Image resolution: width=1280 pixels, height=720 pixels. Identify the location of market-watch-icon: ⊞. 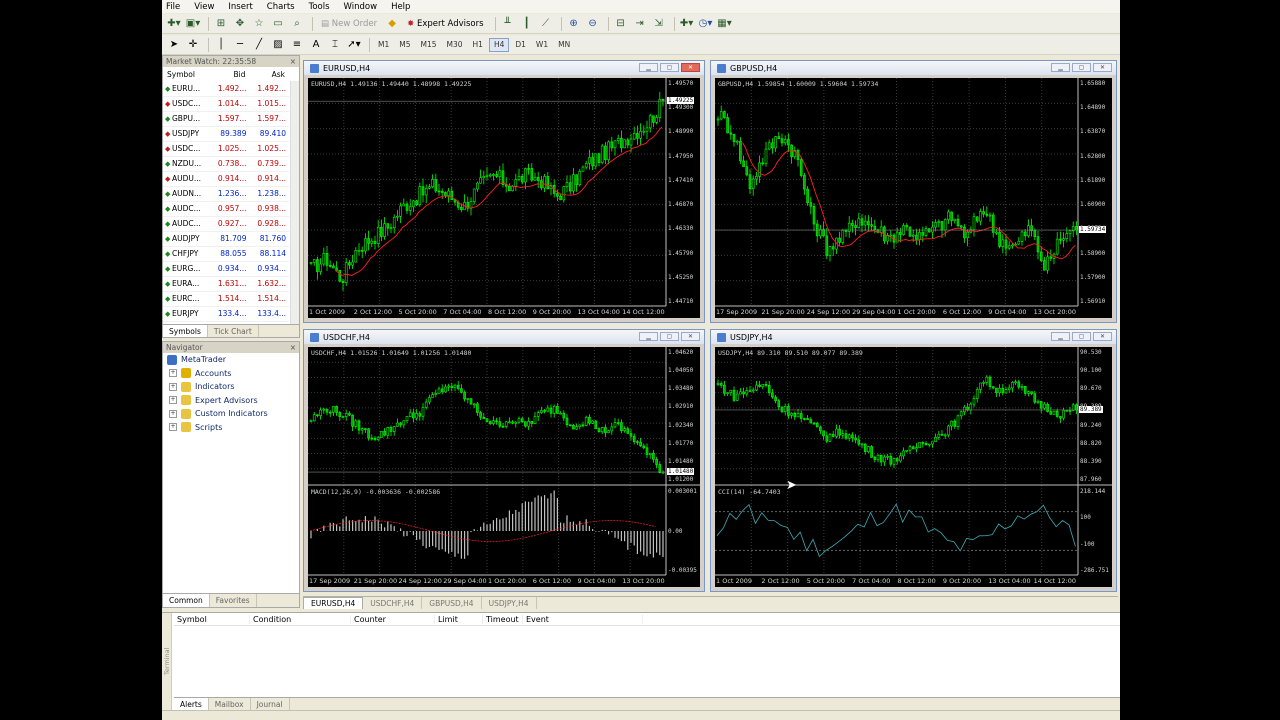
(221, 24).